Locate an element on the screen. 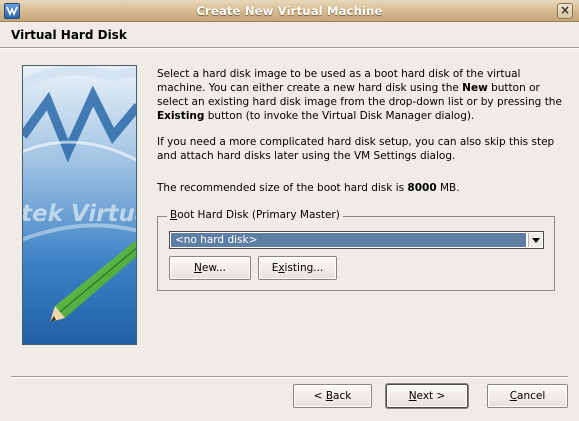  hard-disk-select-value: <no hard disk> is located at coordinates (348, 240).